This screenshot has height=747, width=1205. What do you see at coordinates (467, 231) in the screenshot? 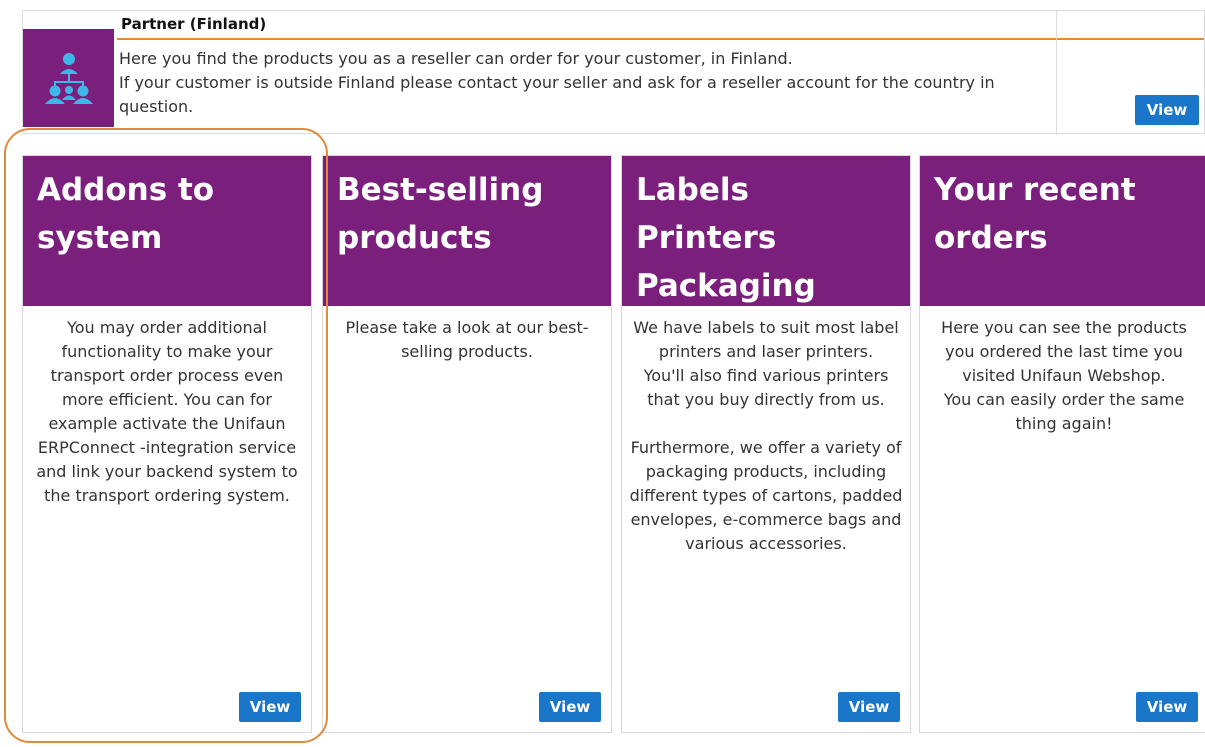
I see `card-title: Best-selling products` at bounding box center [467, 231].